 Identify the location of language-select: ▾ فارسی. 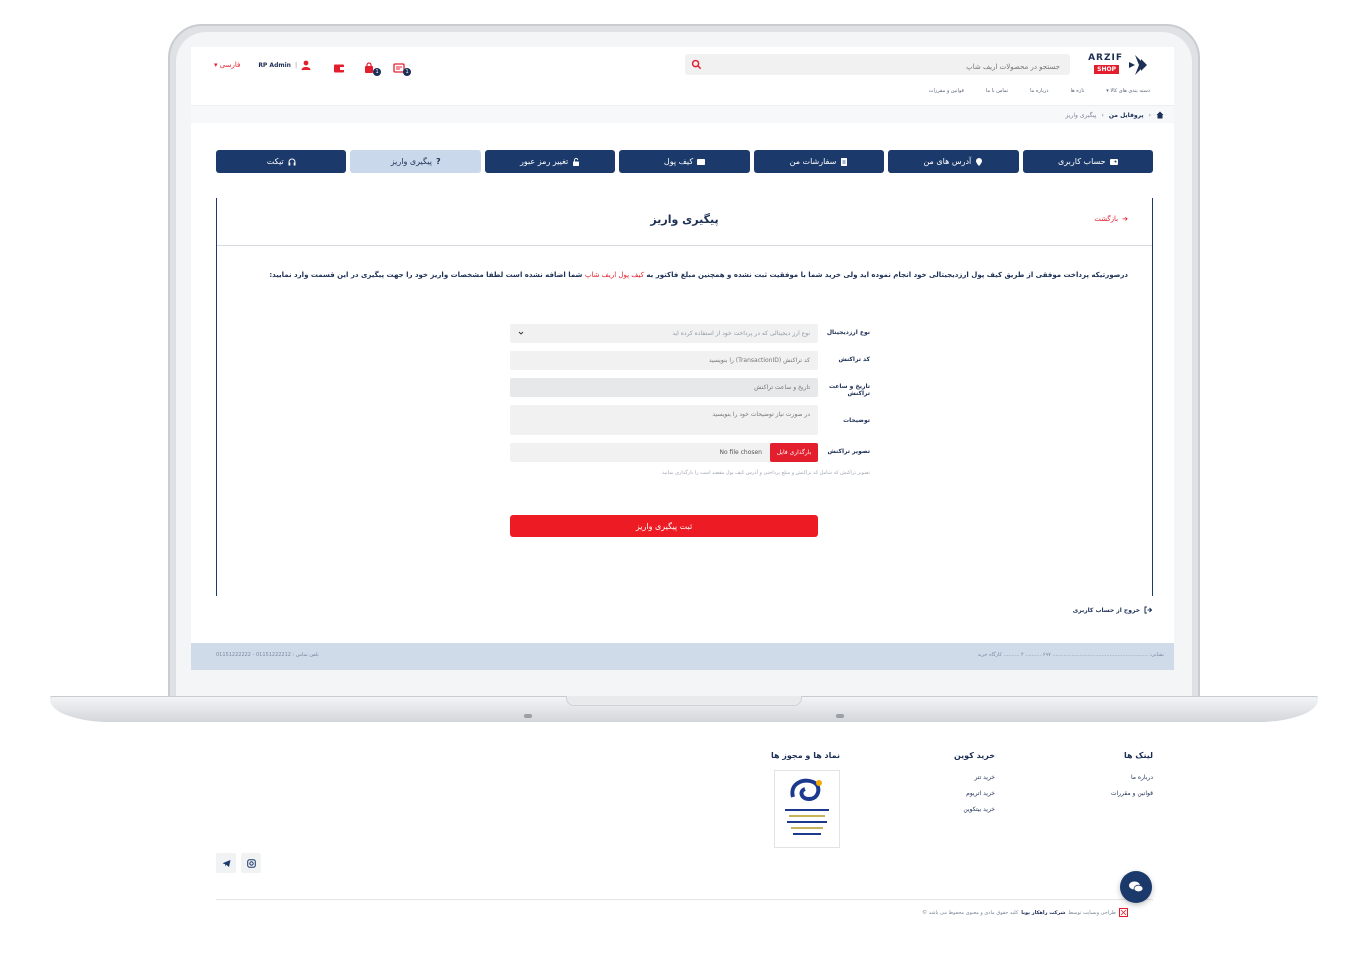
(227, 65).